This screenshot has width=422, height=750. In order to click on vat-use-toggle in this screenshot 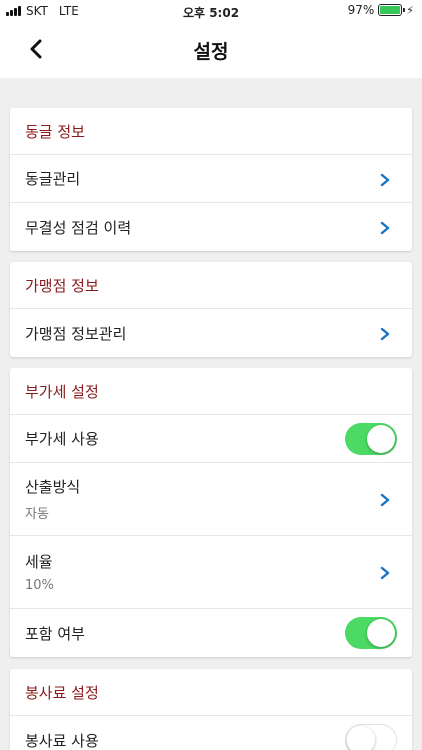, I will do `click(371, 438)`.